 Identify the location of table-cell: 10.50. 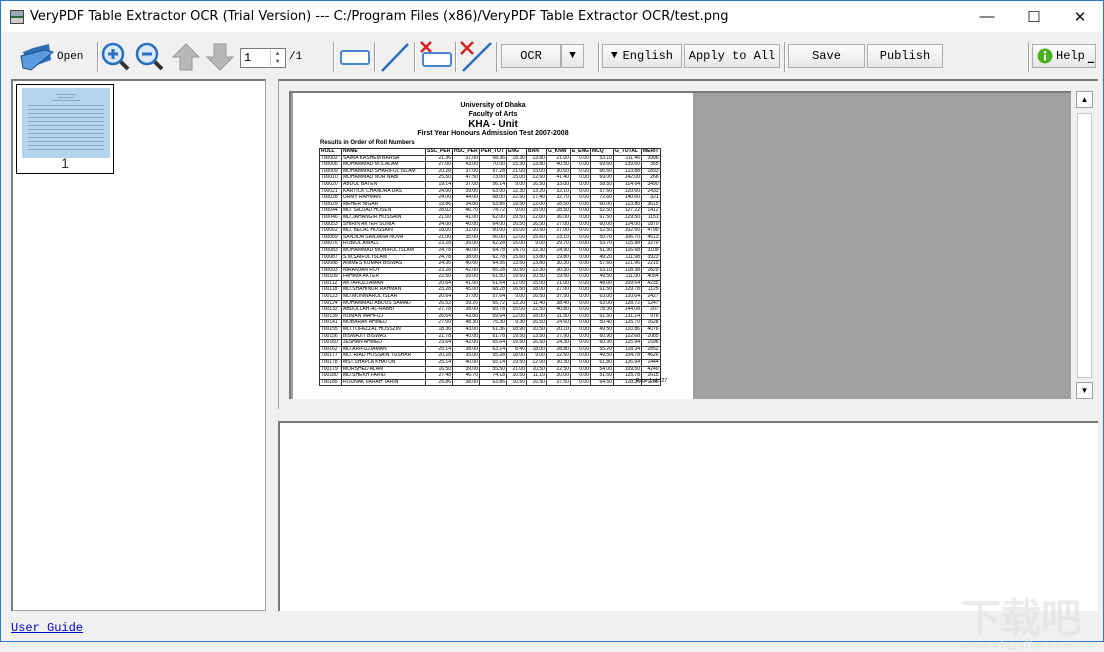
(536, 277).